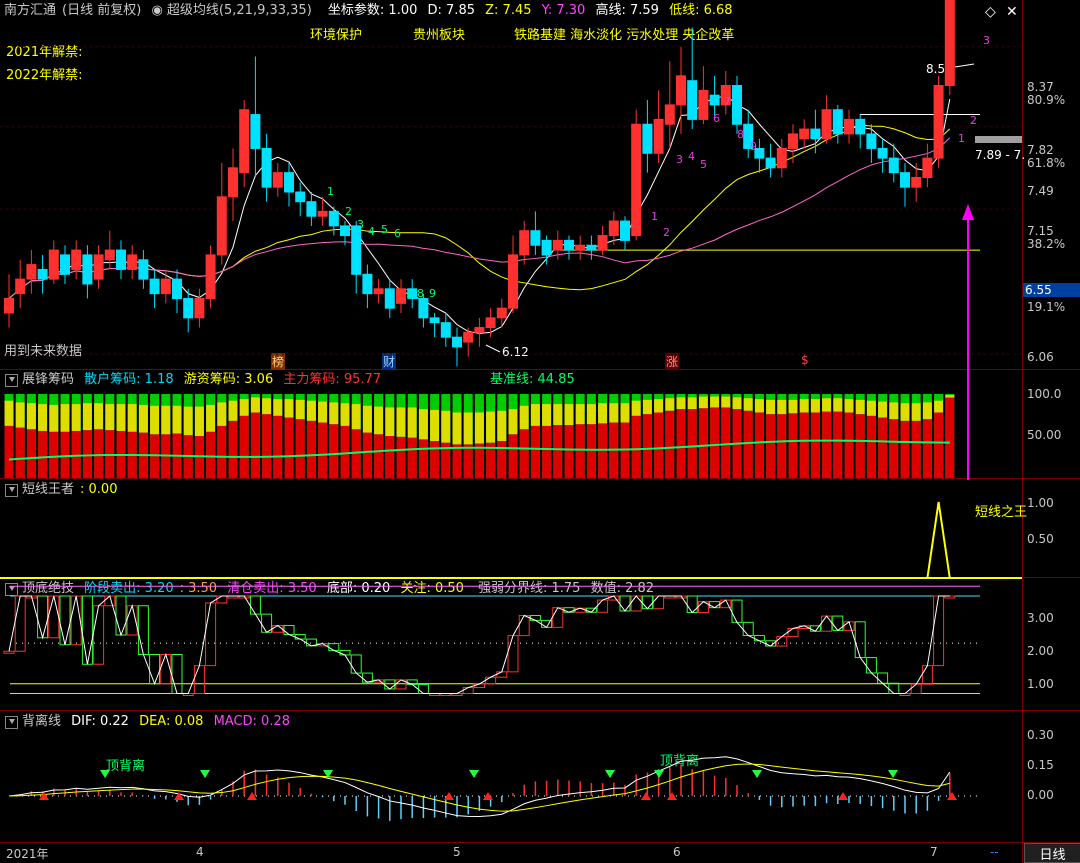  Describe the element at coordinates (691, 156) in the screenshot. I see `sequence-number: 4` at that location.